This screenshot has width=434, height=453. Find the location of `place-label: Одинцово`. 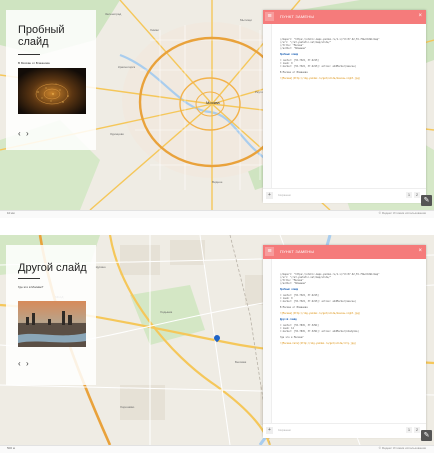

place-label: Одинцово is located at coordinates (117, 134).